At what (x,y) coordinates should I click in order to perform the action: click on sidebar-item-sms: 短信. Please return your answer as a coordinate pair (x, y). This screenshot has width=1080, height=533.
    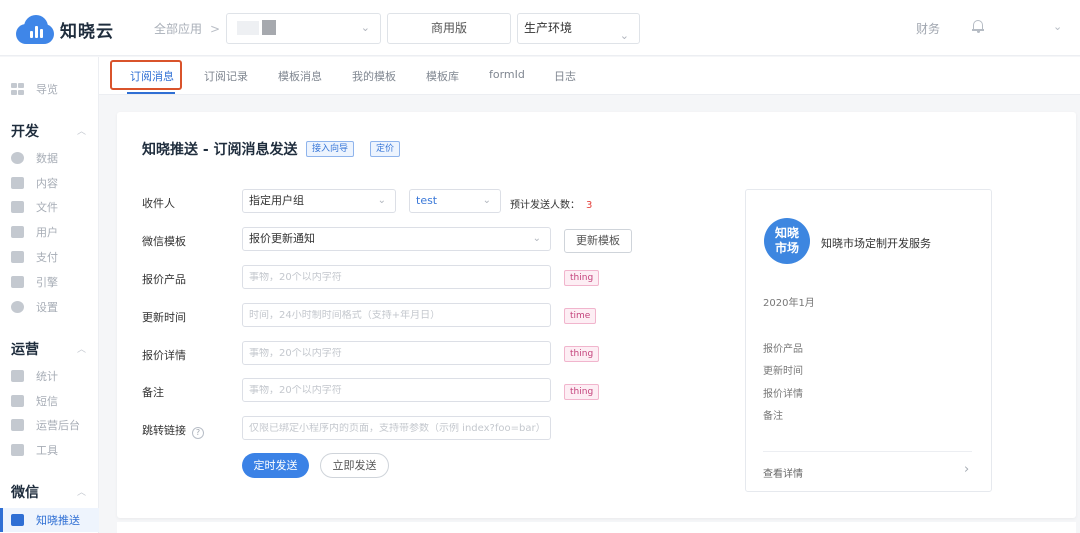
    Looking at the image, I should click on (34, 401).